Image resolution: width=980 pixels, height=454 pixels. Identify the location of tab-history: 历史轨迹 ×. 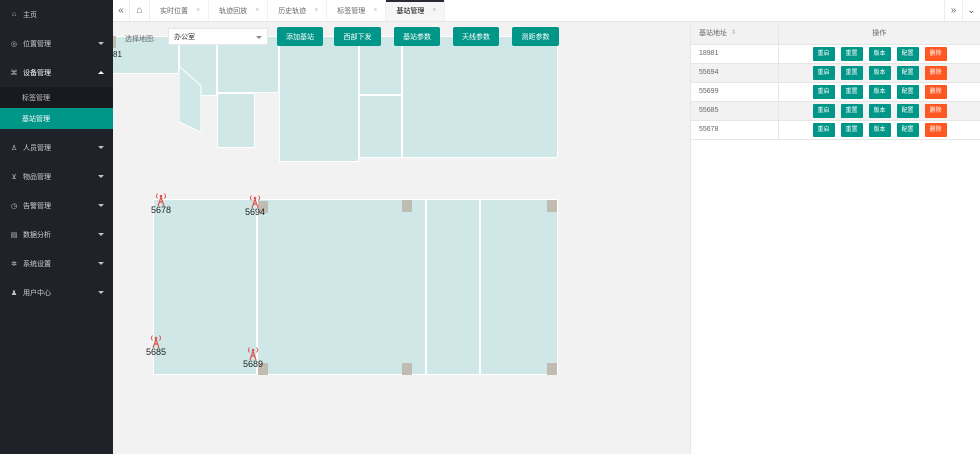
(298, 10).